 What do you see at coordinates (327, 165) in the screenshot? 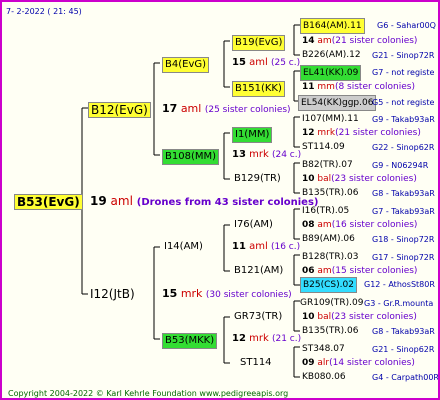
I see `gen4-node-7: B82(TR).07` at bounding box center [327, 165].